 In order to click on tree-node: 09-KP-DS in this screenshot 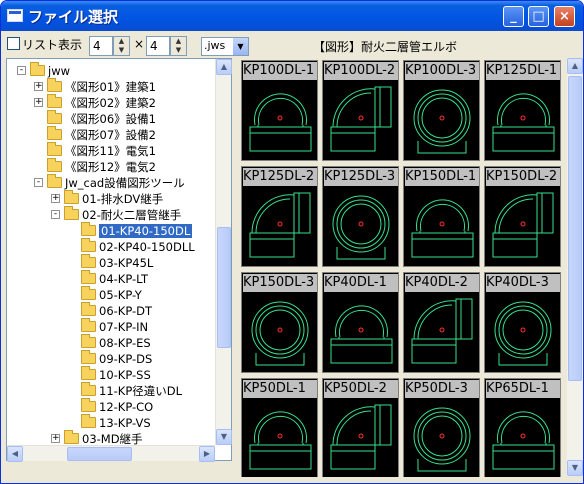, I will do `click(117, 358)`.